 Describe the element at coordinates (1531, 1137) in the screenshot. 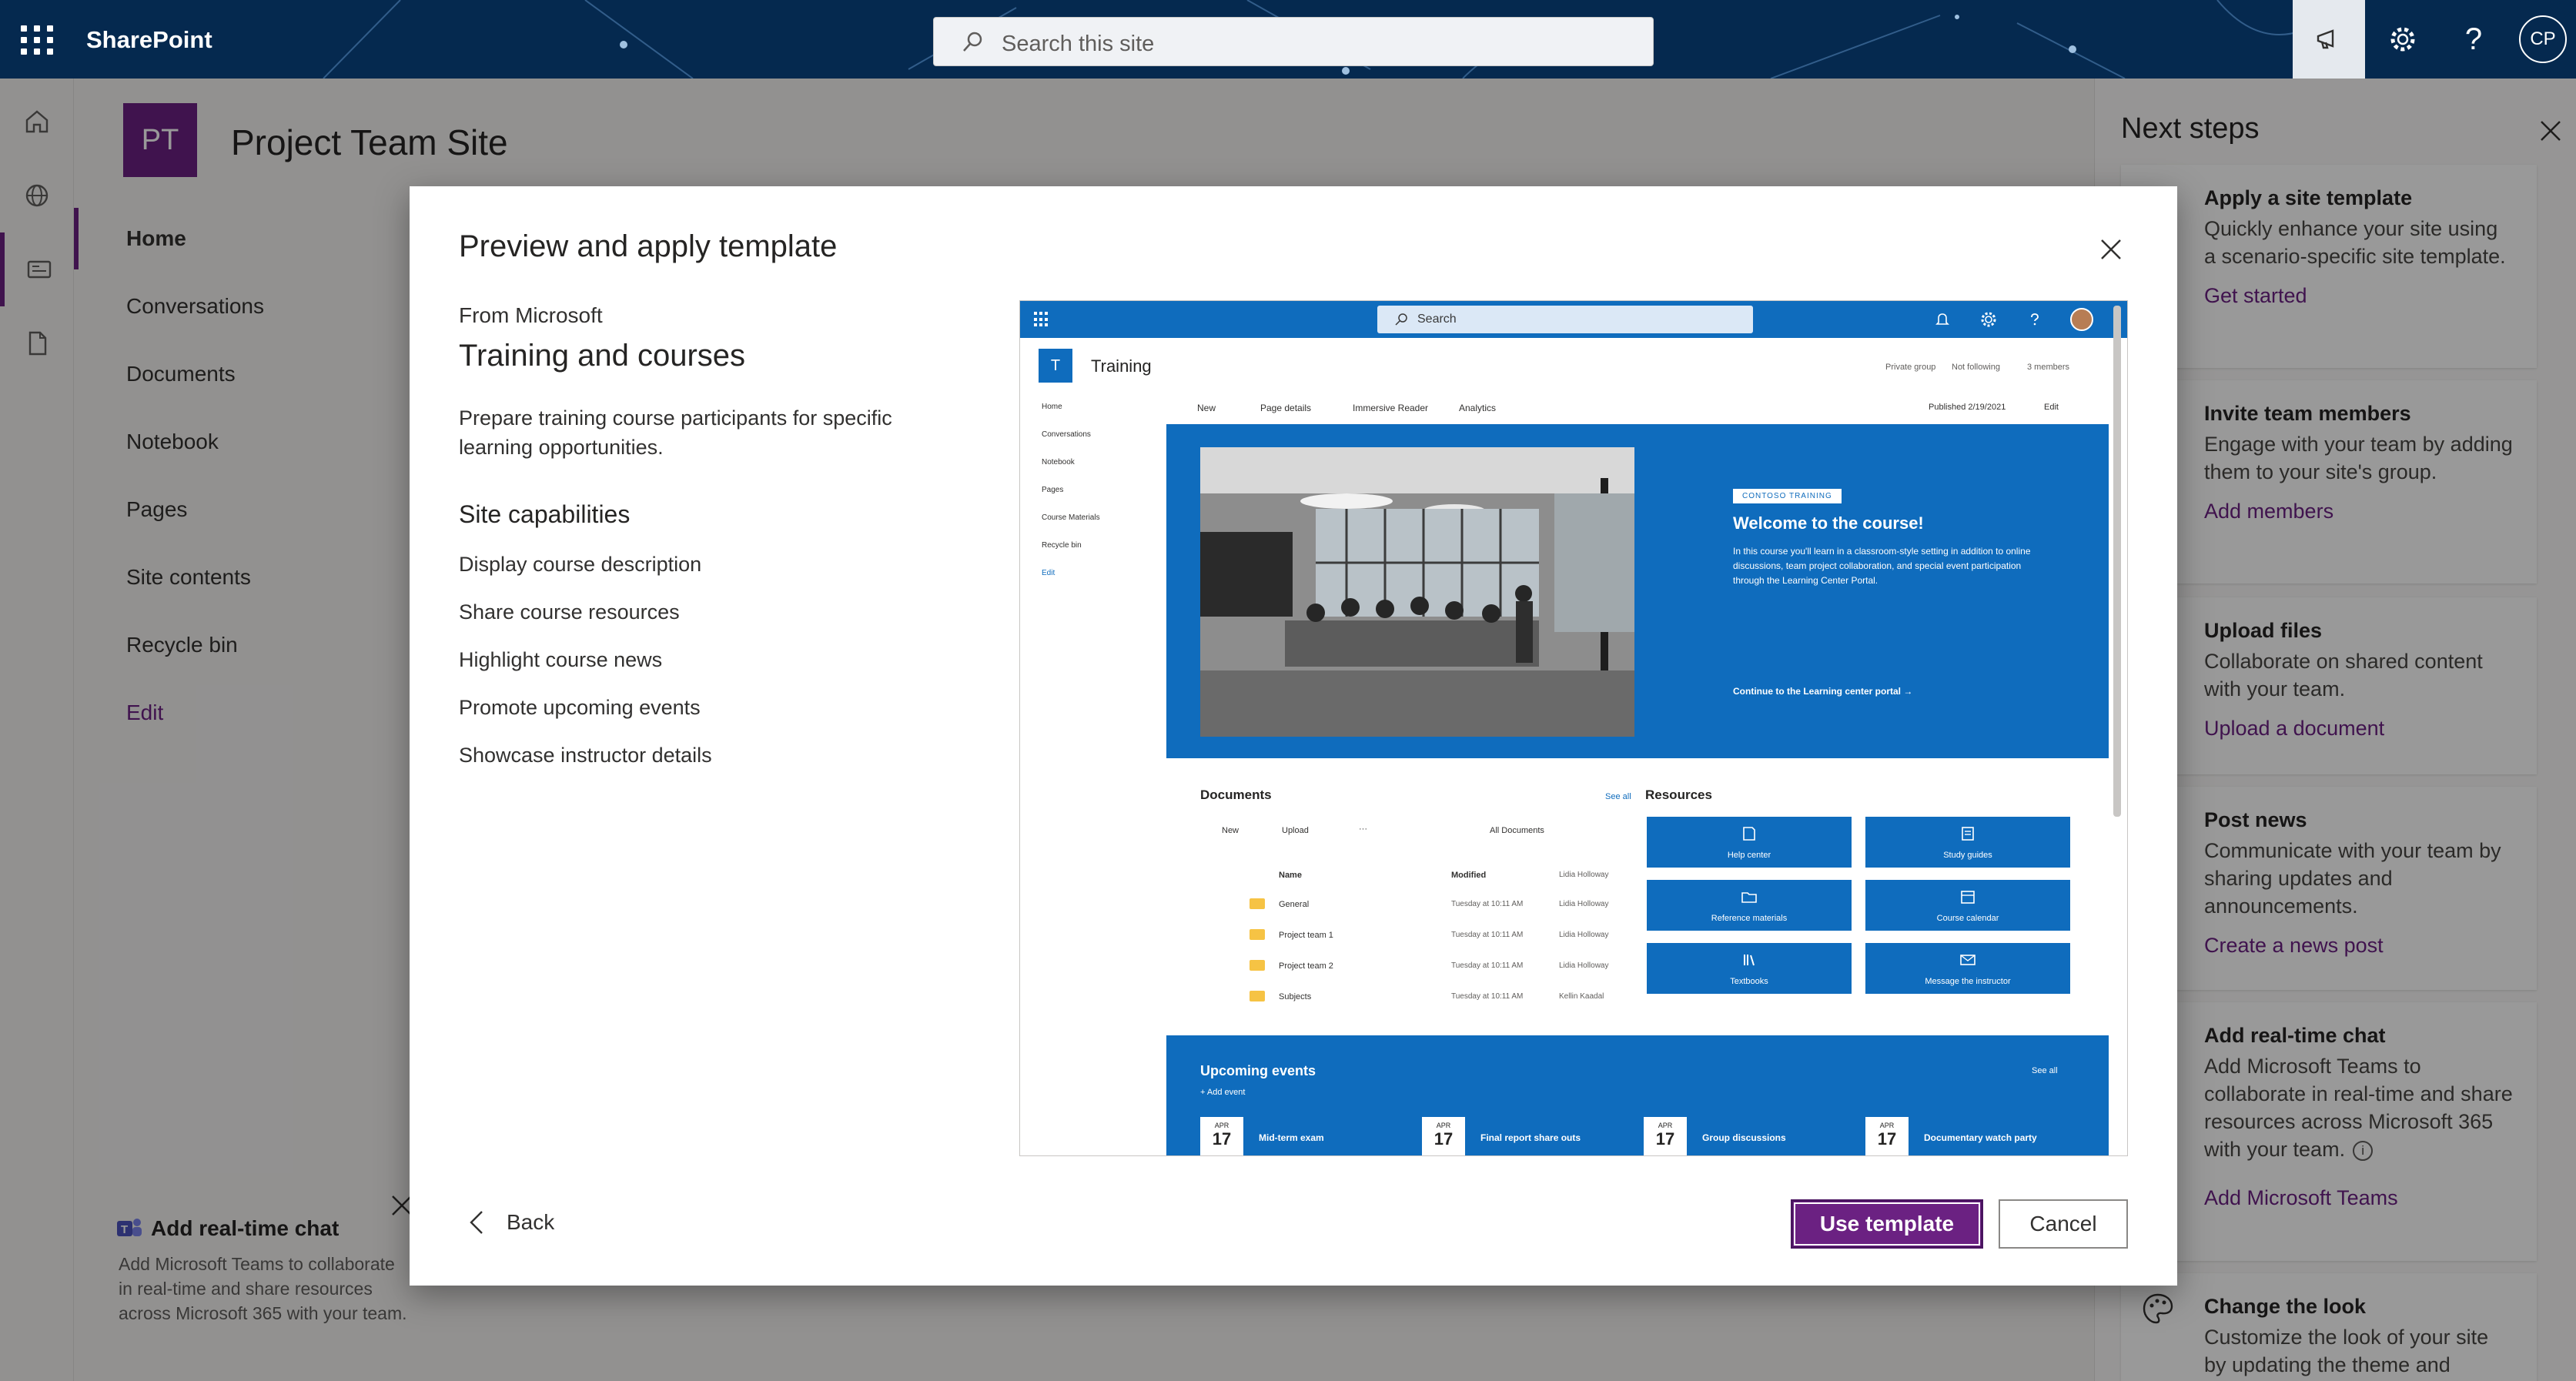

I see `event-name: Final report share outs` at that location.